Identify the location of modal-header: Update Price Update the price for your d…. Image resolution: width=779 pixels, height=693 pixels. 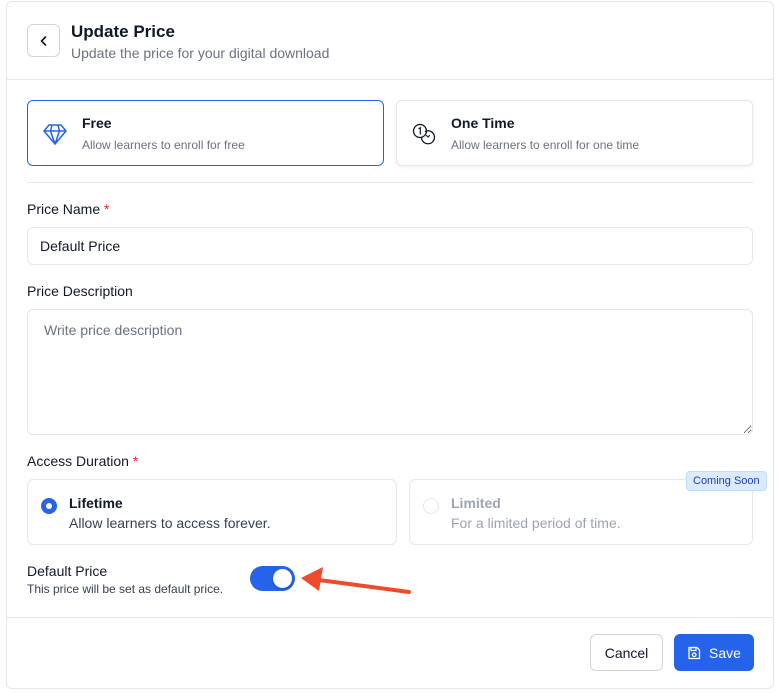
(390, 41).